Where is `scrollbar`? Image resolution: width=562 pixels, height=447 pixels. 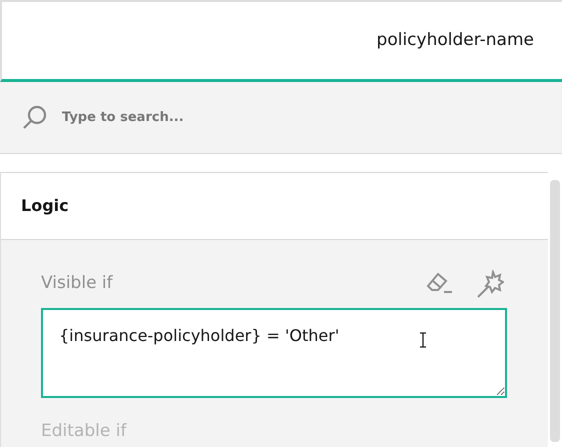 scrollbar is located at coordinates (555, 311).